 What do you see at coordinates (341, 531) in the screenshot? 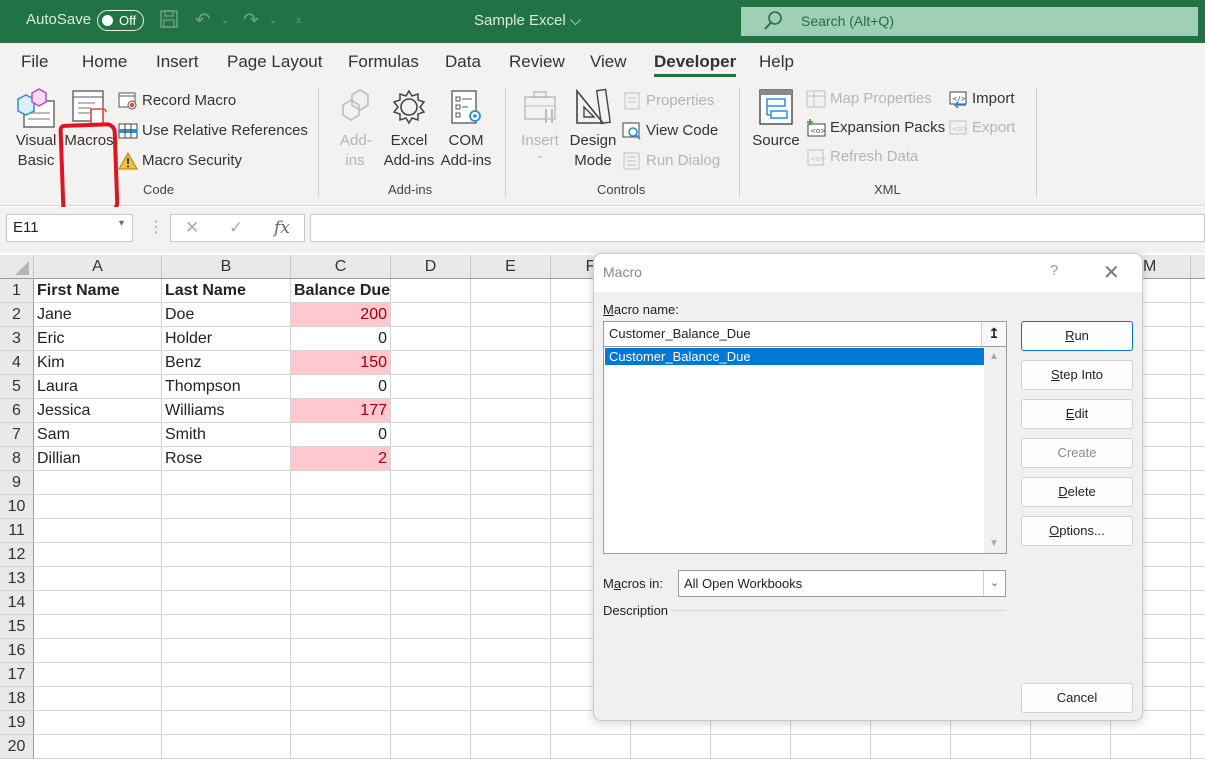
I see `cell-c11` at bounding box center [341, 531].